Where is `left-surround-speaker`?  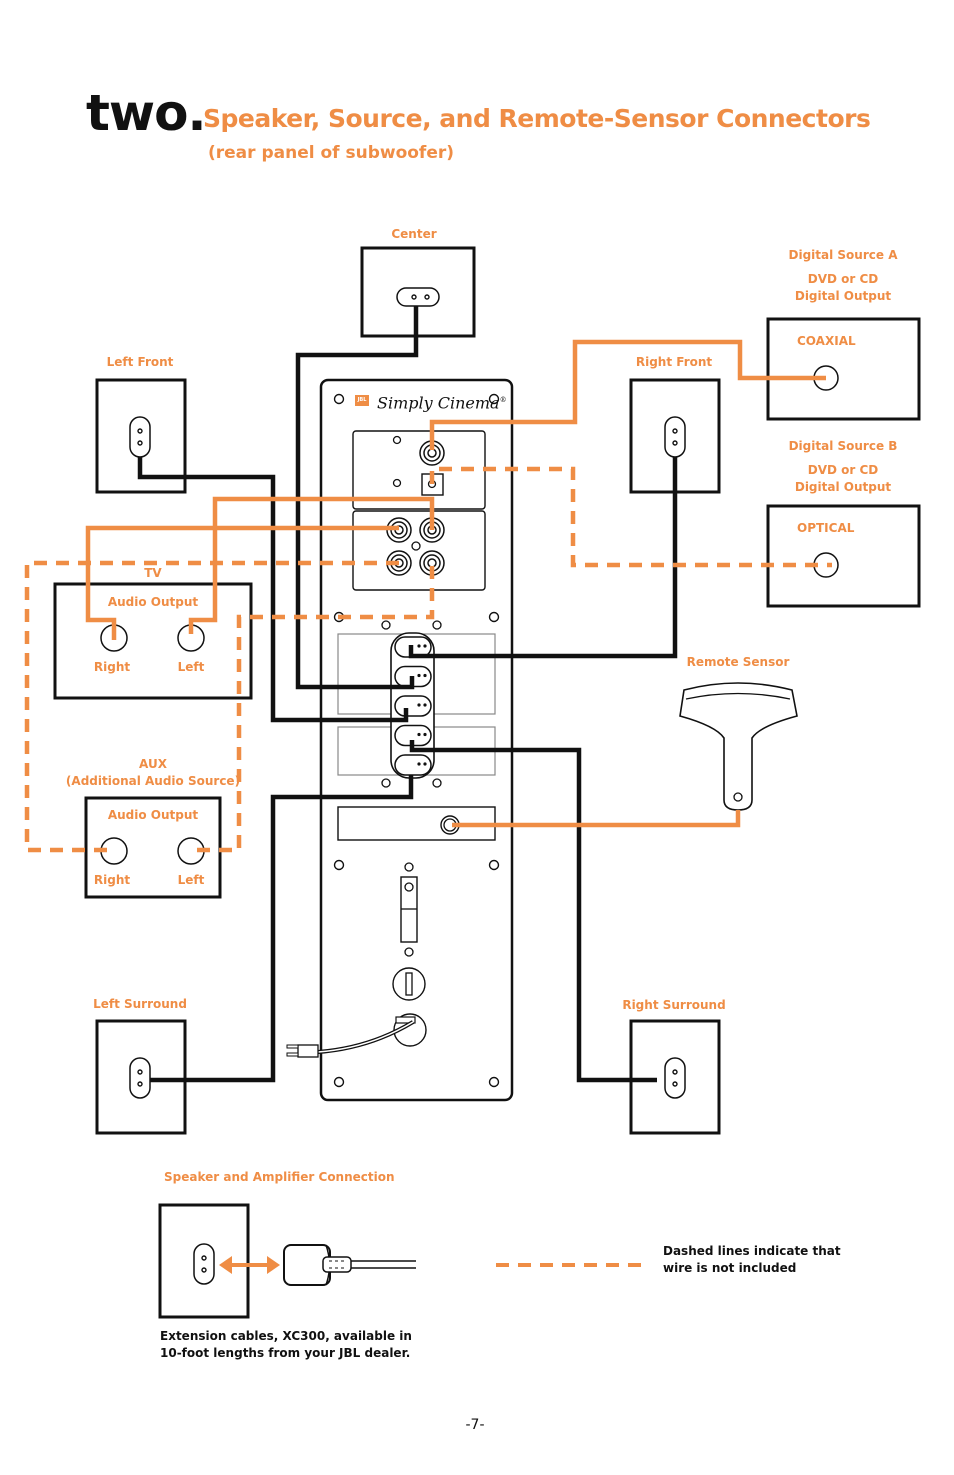 left-surround-speaker is located at coordinates (141, 1077).